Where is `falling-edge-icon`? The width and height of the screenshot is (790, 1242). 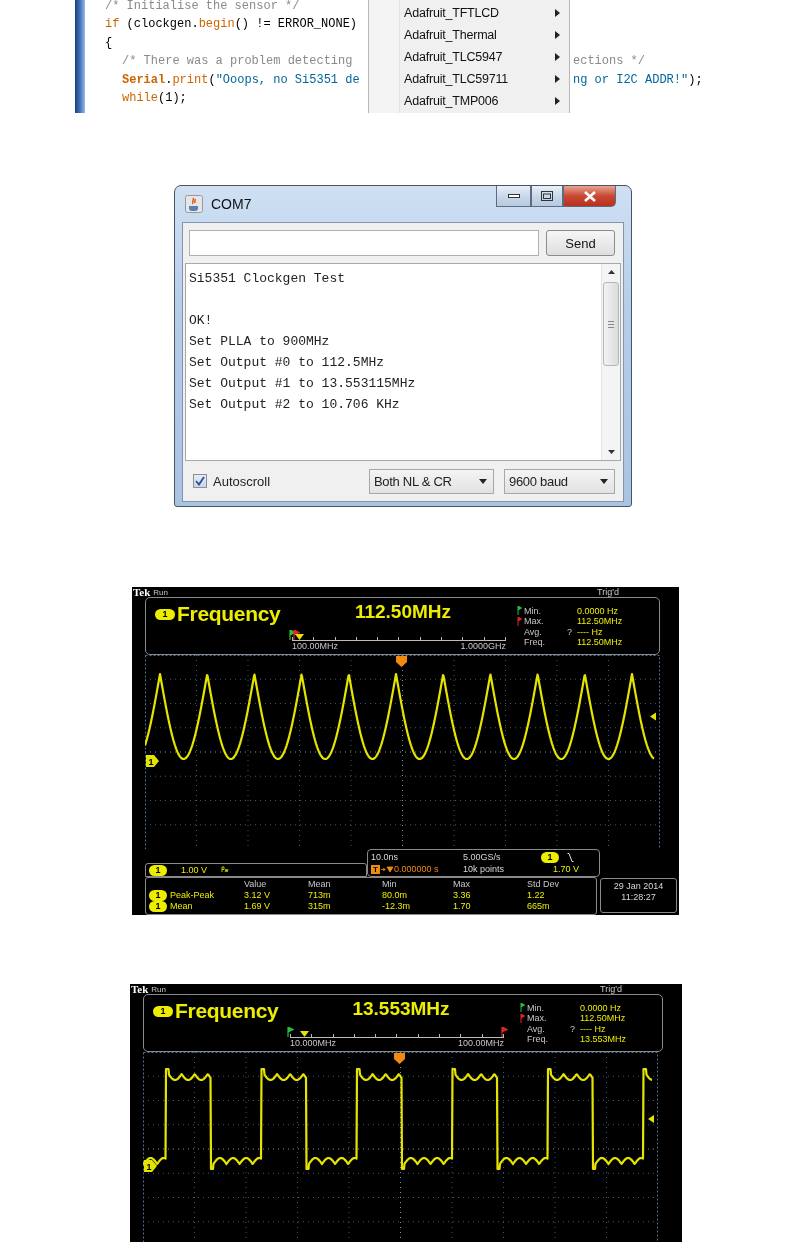 falling-edge-icon is located at coordinates (570, 857).